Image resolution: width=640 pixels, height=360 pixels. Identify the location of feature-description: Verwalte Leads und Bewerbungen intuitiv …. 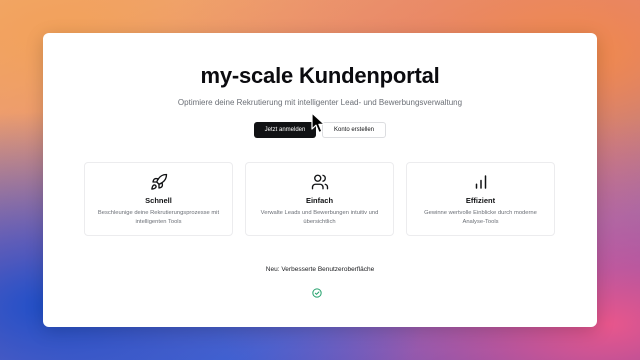
(319, 217).